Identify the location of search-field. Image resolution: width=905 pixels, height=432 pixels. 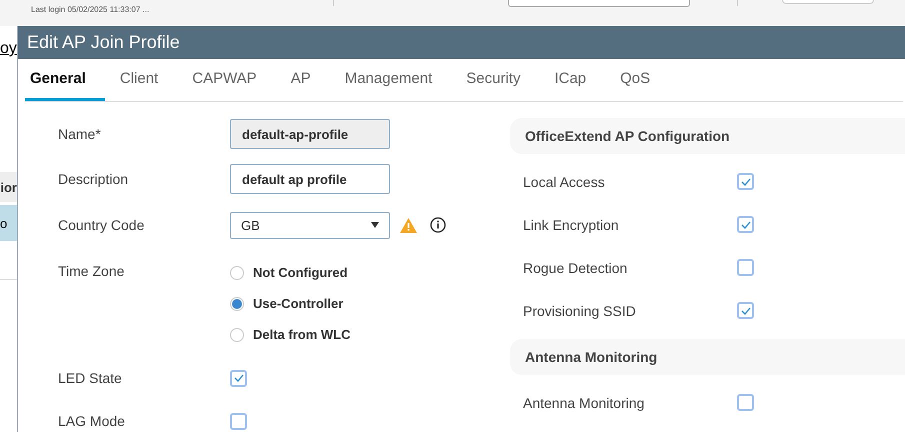
(599, 3).